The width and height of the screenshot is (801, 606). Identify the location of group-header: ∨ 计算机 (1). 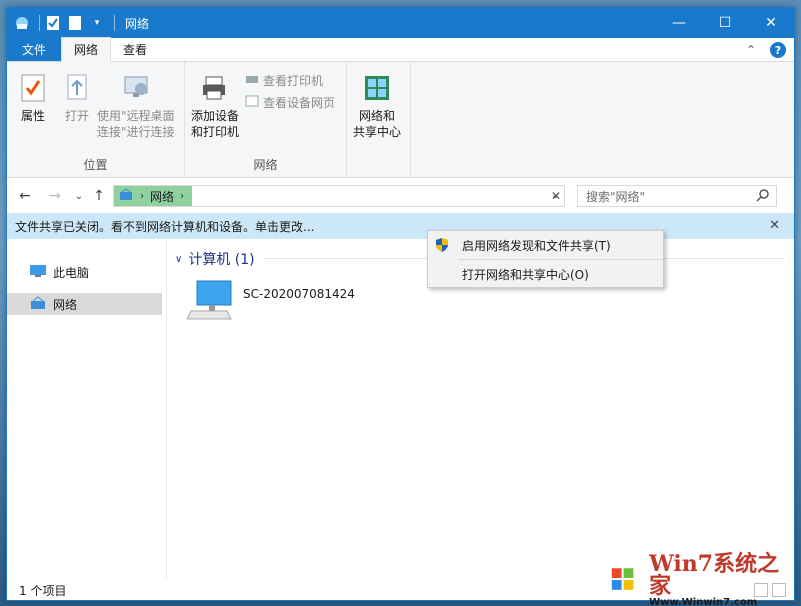
(480, 259).